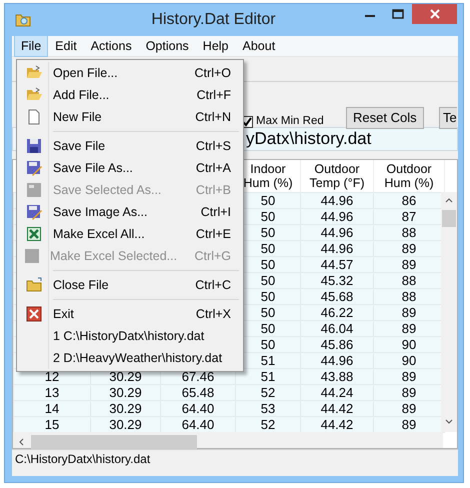 This screenshot has width=470, height=488. Describe the element at coordinates (52, 424) in the screenshot. I see `table-cell: 15` at that location.